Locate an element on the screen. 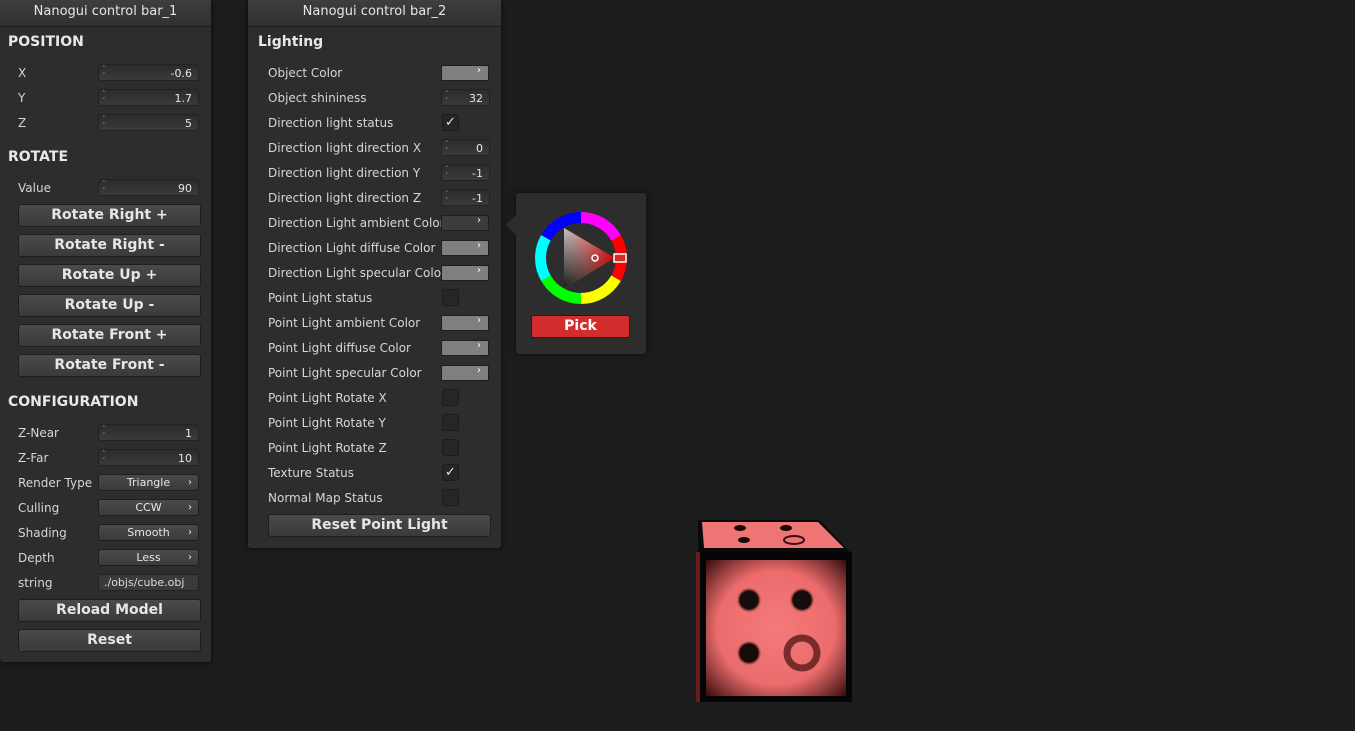 Image resolution: width=1355 pixels, height=731 pixels. depth-select: Less › is located at coordinates (148, 557).